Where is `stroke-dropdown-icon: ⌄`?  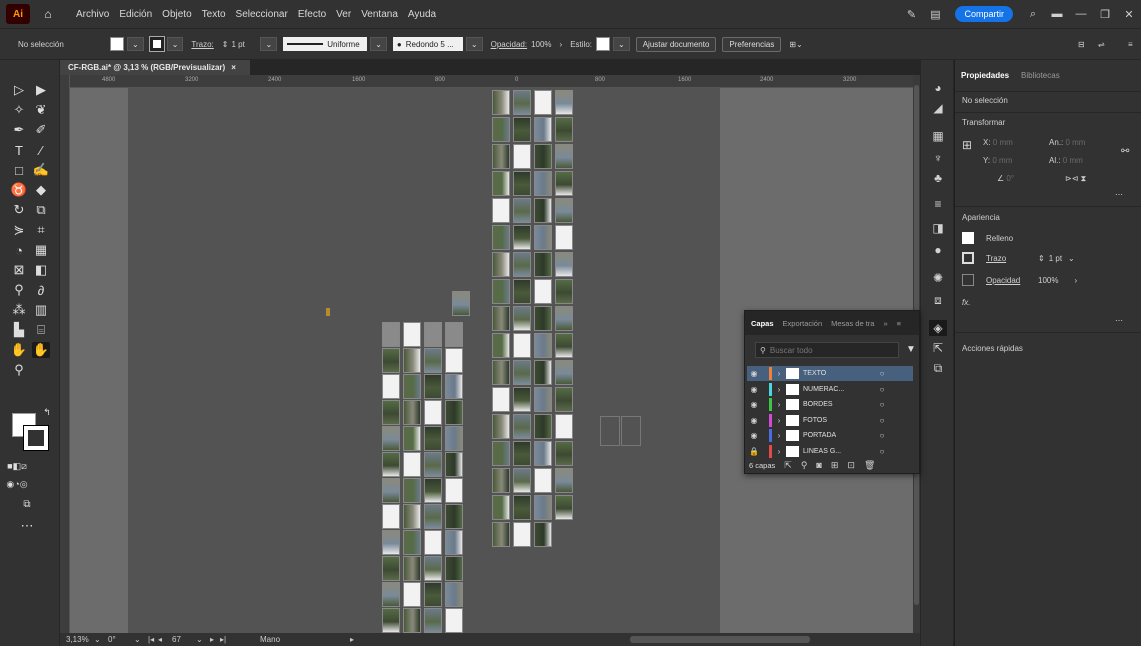 stroke-dropdown-icon: ⌄ is located at coordinates (1071, 258).